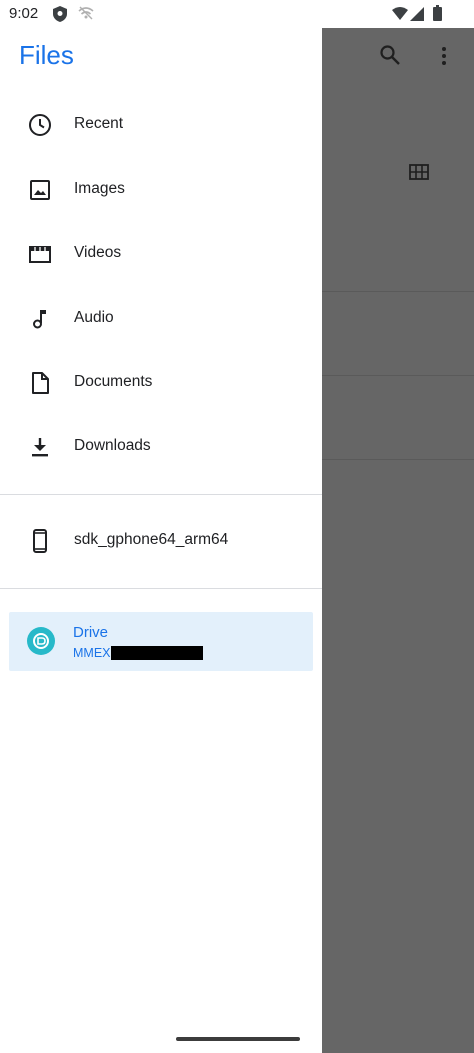  I want to click on nav-item-device: sdk_gphone64_arm64, so click(161, 541).